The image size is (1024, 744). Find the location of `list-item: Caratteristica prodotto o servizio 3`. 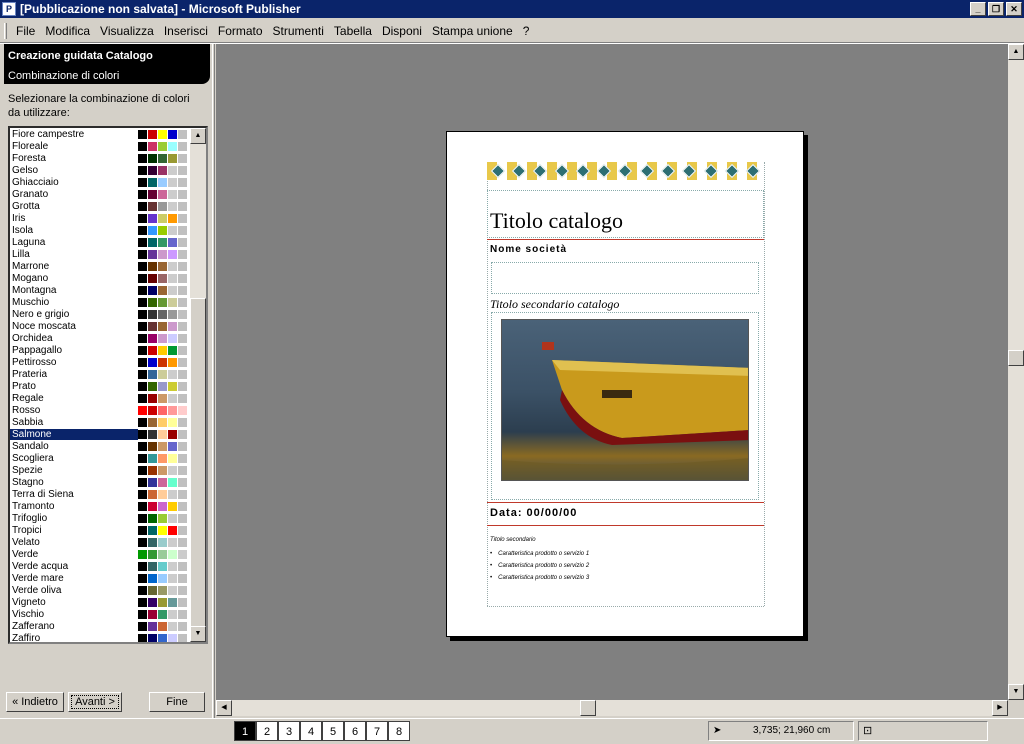

list-item: Caratteristica prodotto o servizio 3 is located at coordinates (539, 578).